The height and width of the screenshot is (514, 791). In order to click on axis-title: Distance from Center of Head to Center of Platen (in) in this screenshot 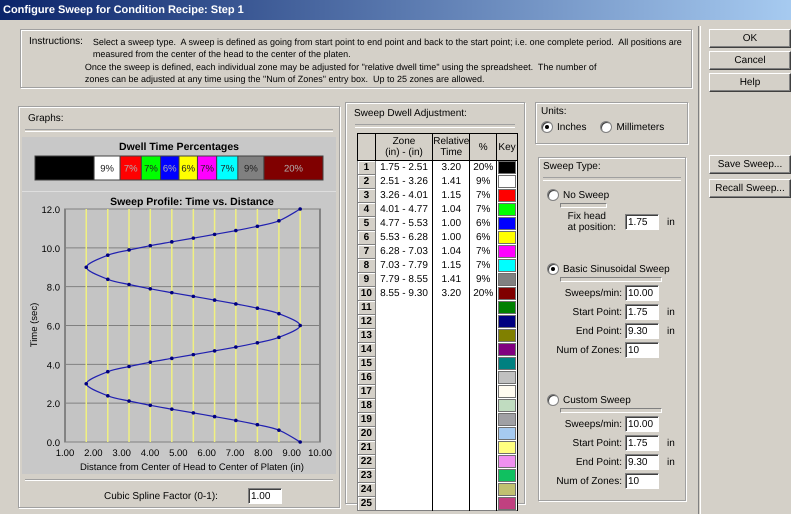, I will do `click(192, 467)`.